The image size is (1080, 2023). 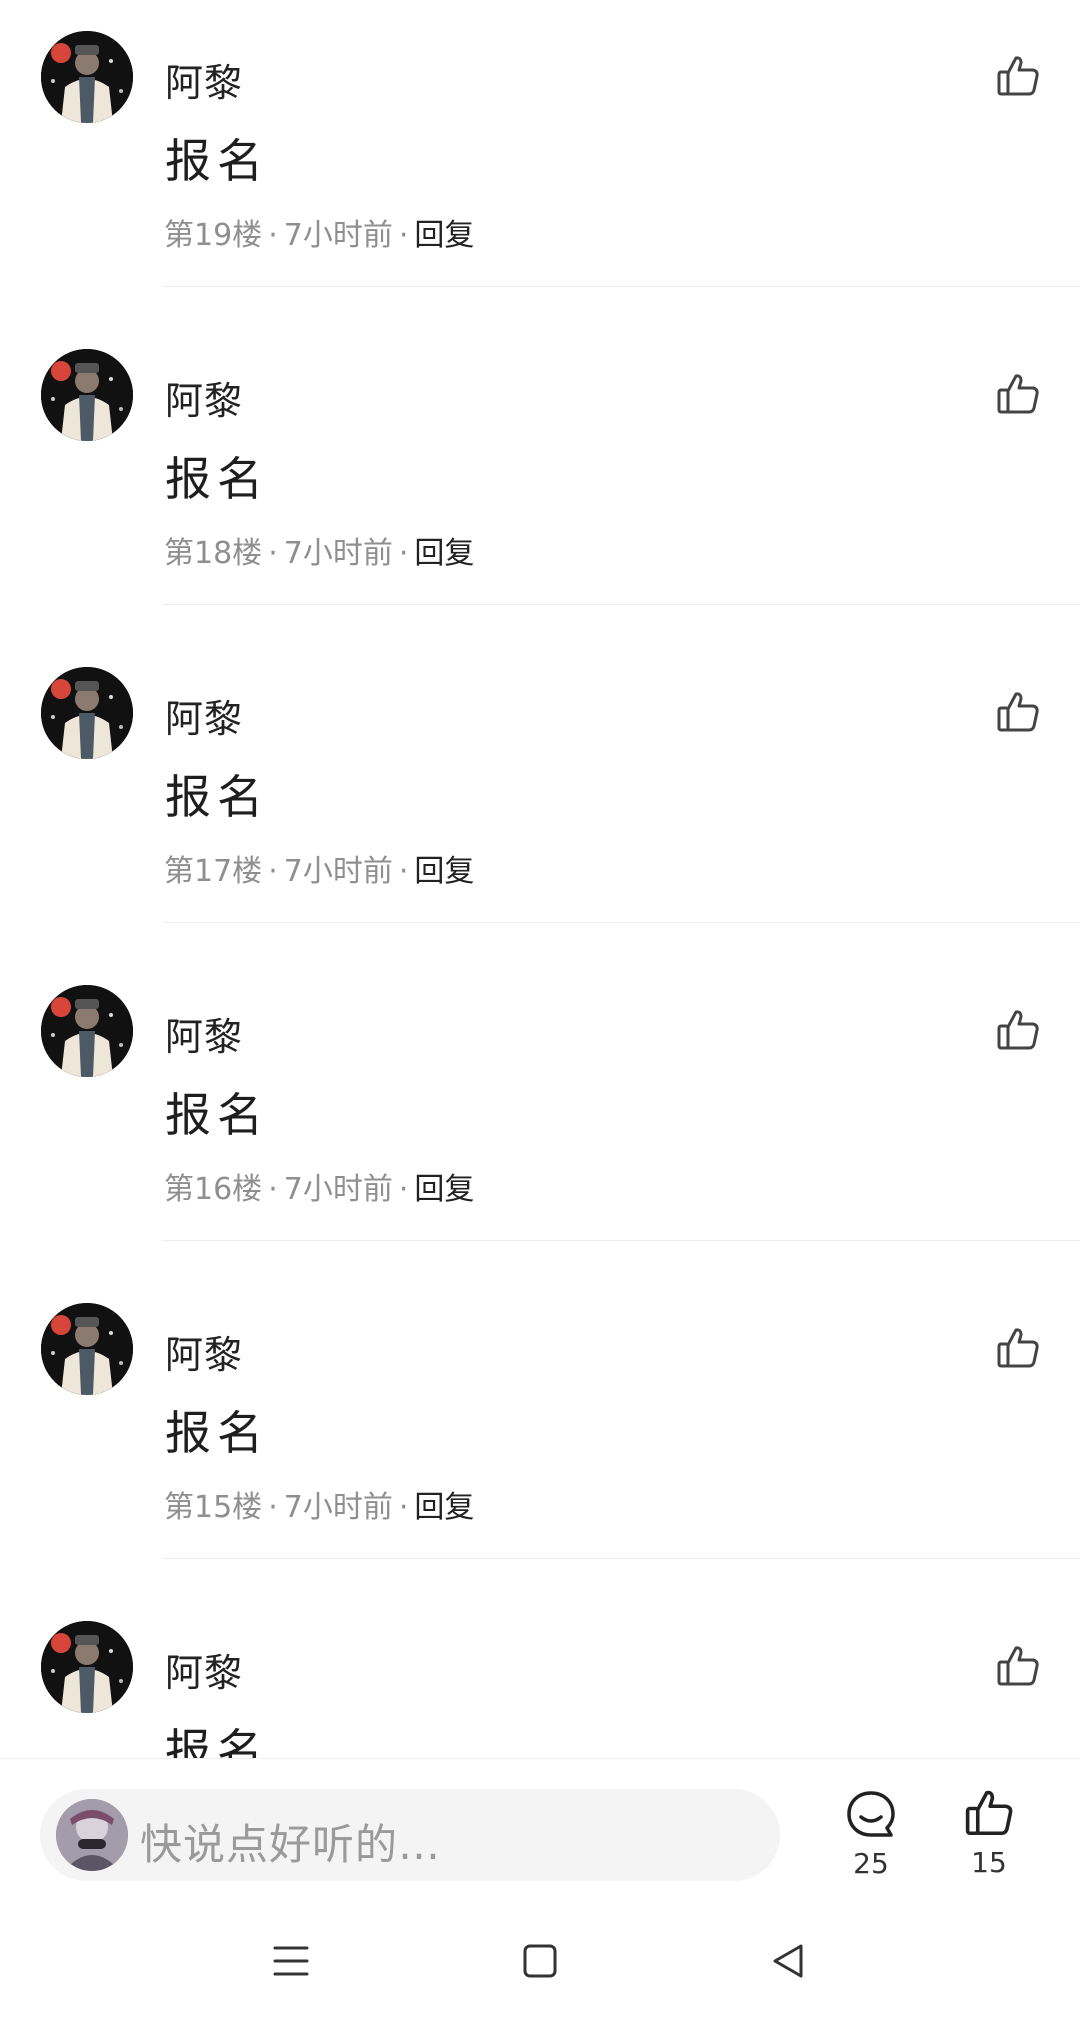 I want to click on system-nav-bar, so click(x=540, y=1959).